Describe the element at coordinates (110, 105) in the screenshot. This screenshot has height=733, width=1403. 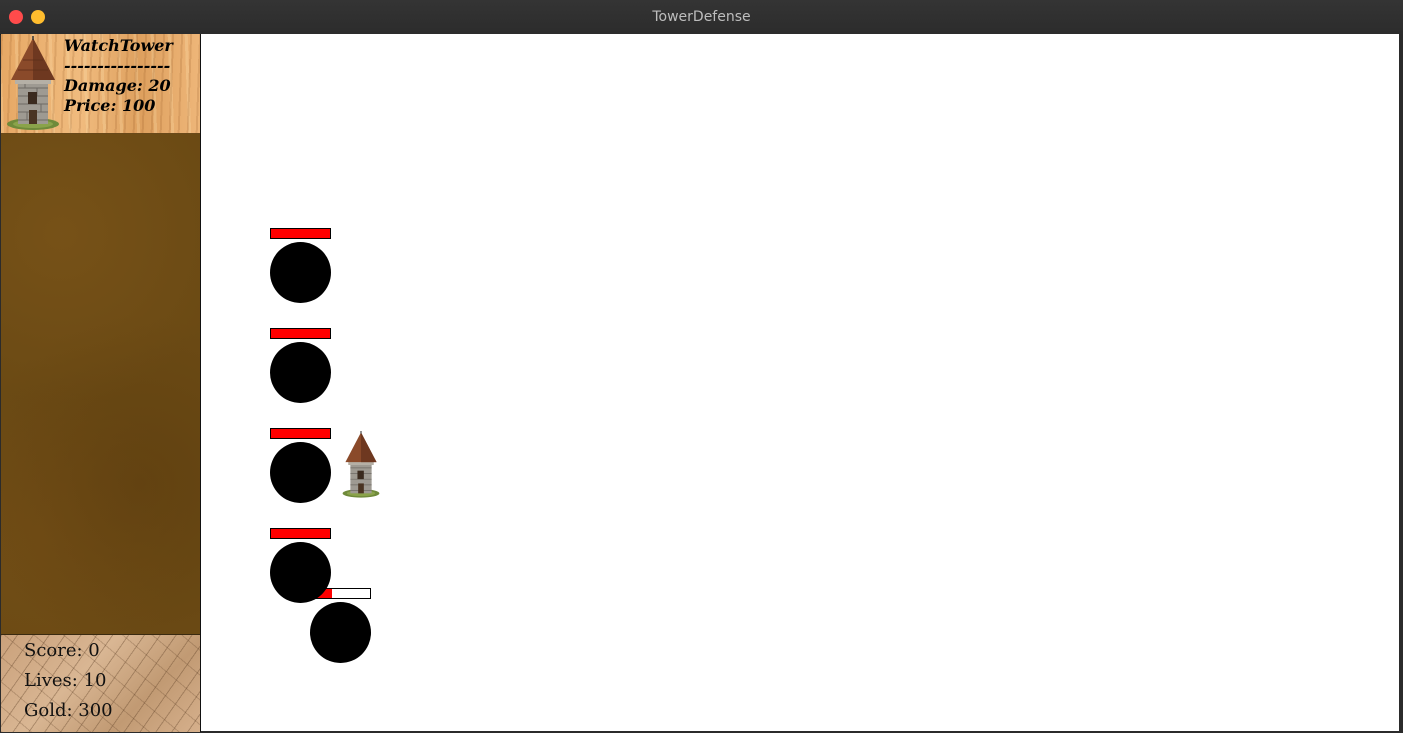
I see `tower-price: Price: 100` at that location.